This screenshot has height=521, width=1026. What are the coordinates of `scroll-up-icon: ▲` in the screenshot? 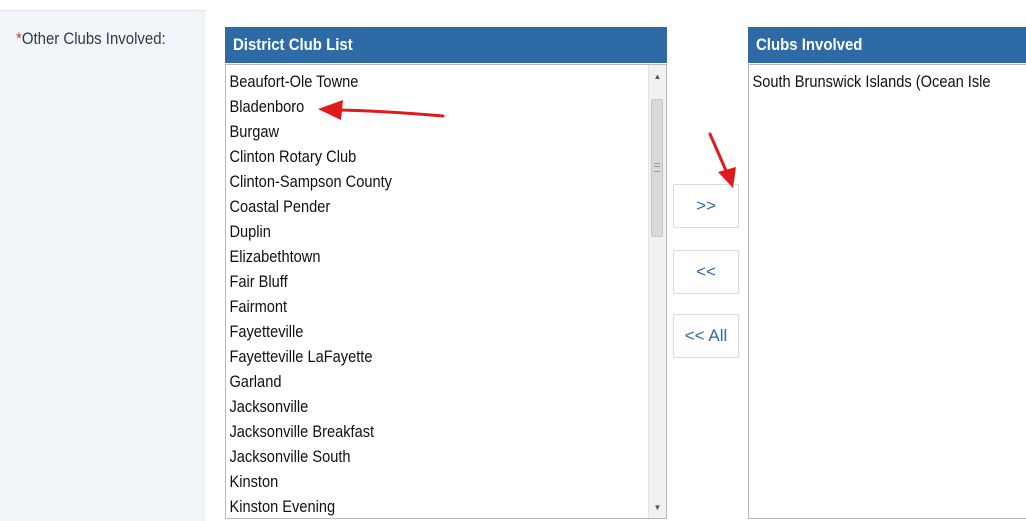 It's located at (657, 76).